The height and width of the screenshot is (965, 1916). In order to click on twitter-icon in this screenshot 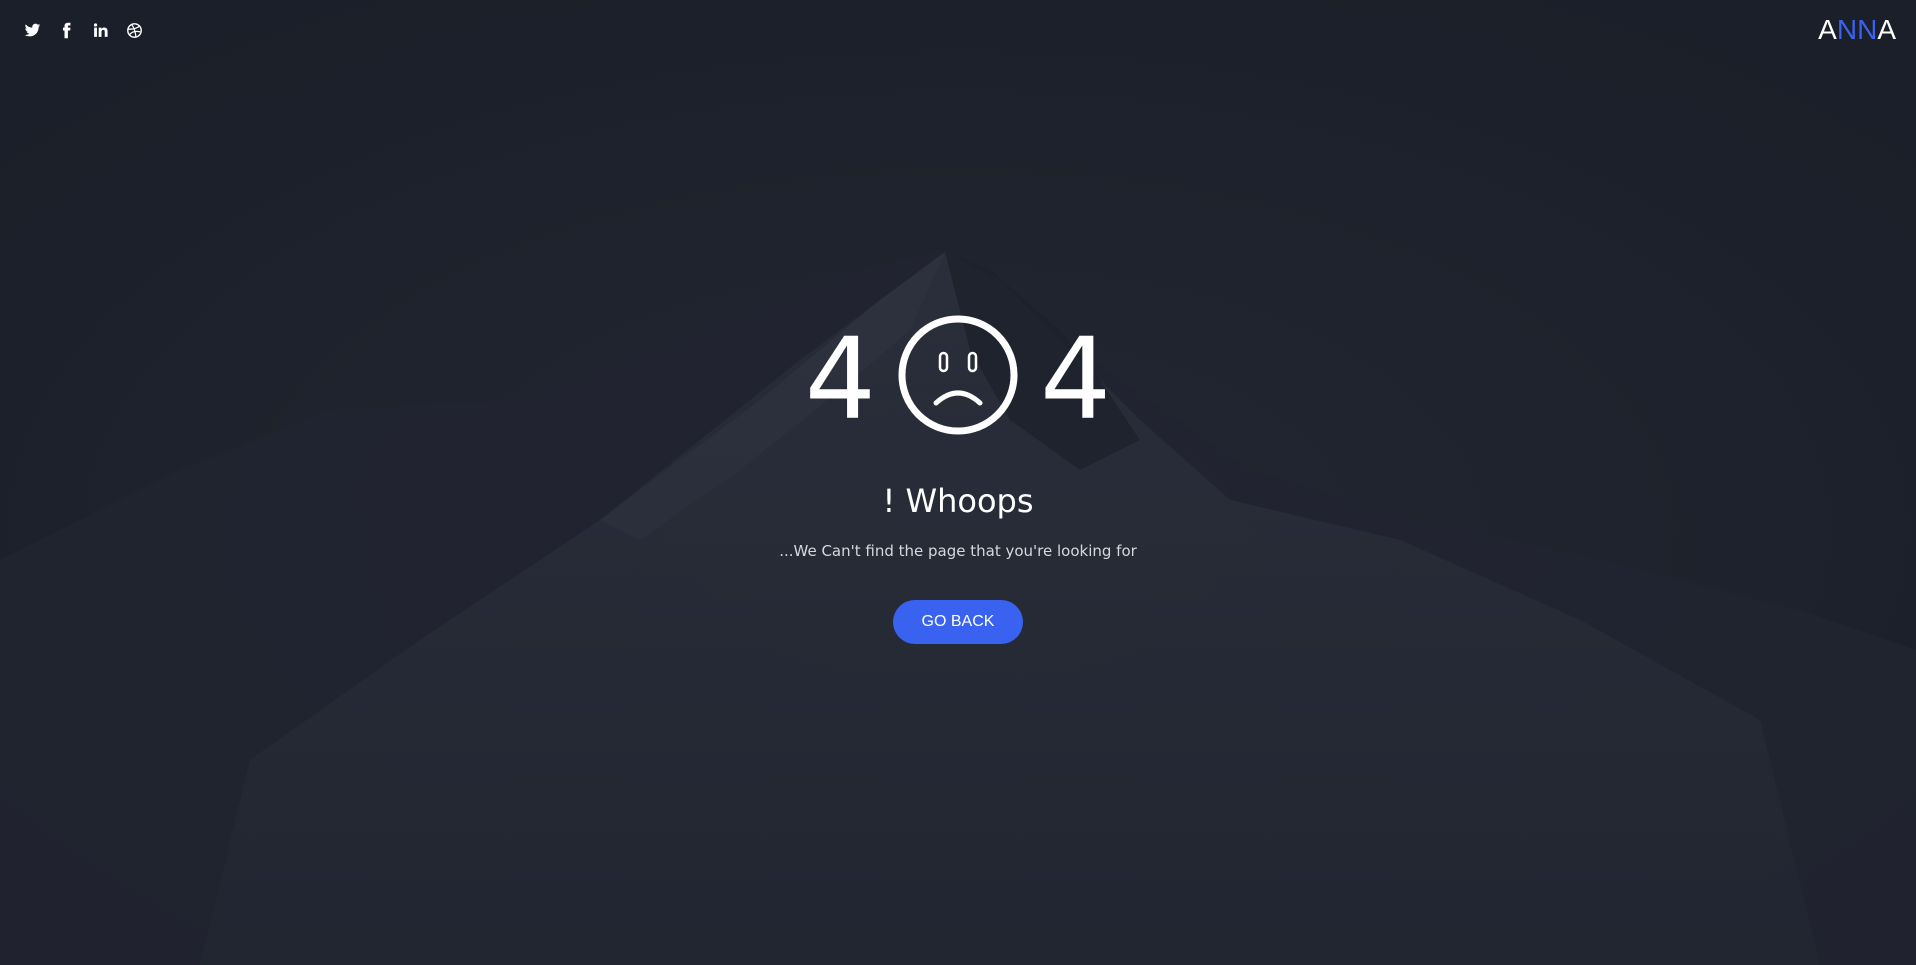, I will do `click(32, 30)`.